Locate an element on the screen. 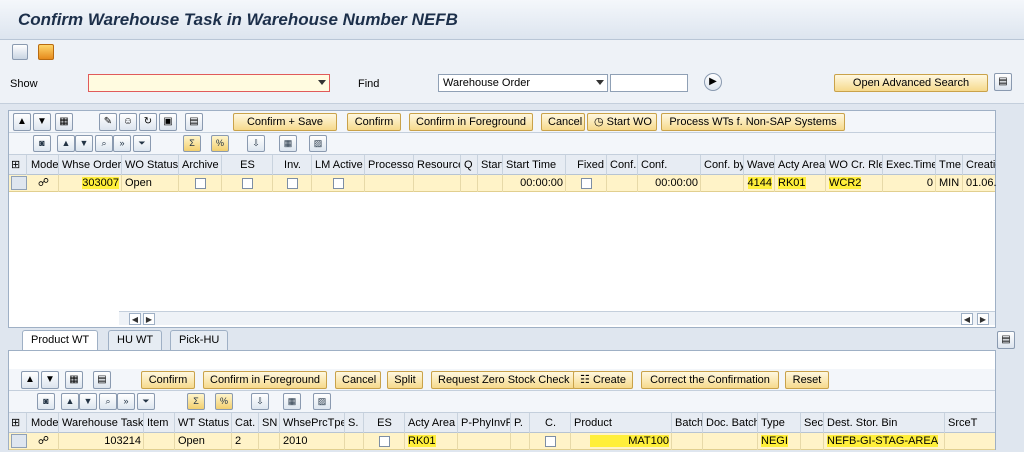  archive-checkbox is located at coordinates (200, 183).